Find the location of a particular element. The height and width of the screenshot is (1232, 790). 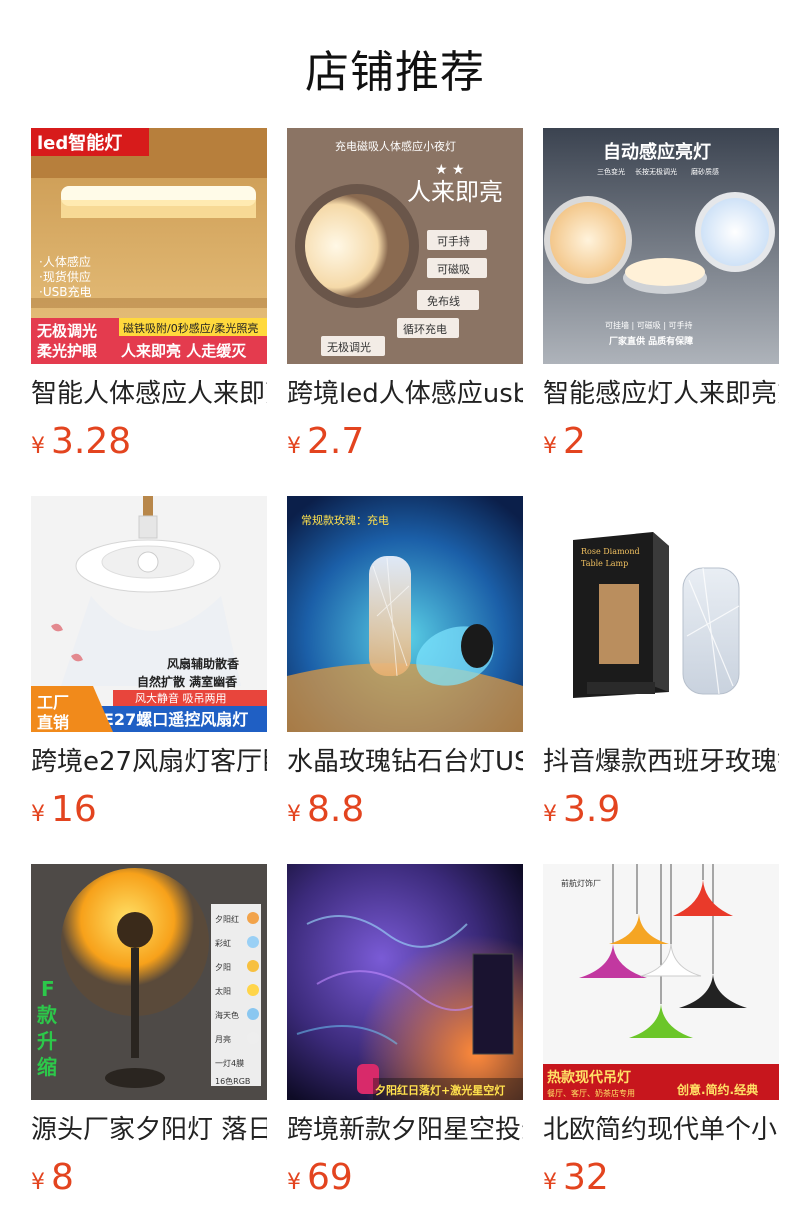

svg-text: 工厂 is located at coordinates (53, 702).